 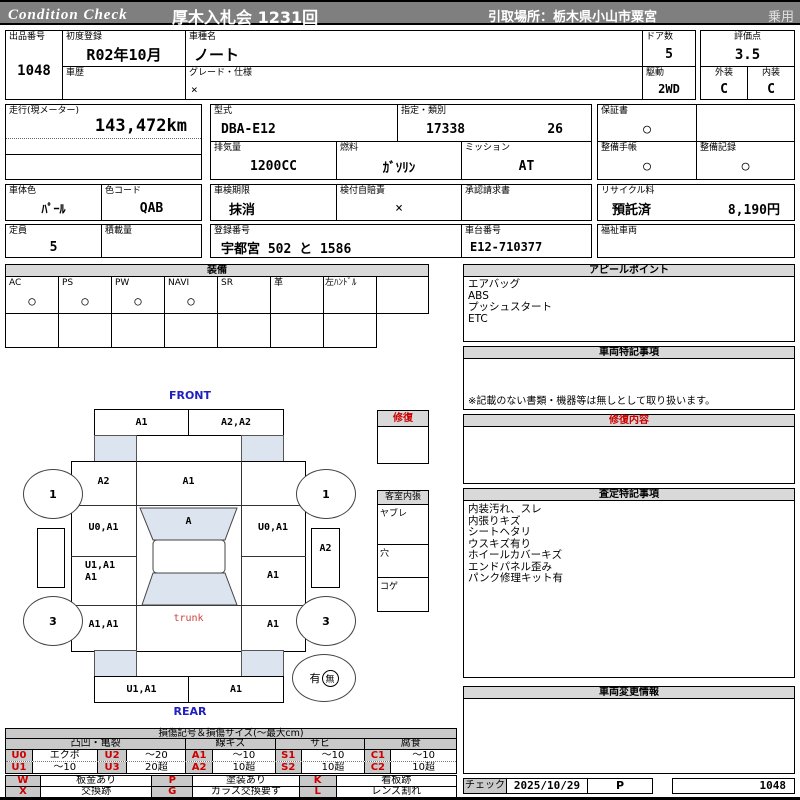 I want to click on assessment-item: シートヘタリ, so click(x=499, y=532).